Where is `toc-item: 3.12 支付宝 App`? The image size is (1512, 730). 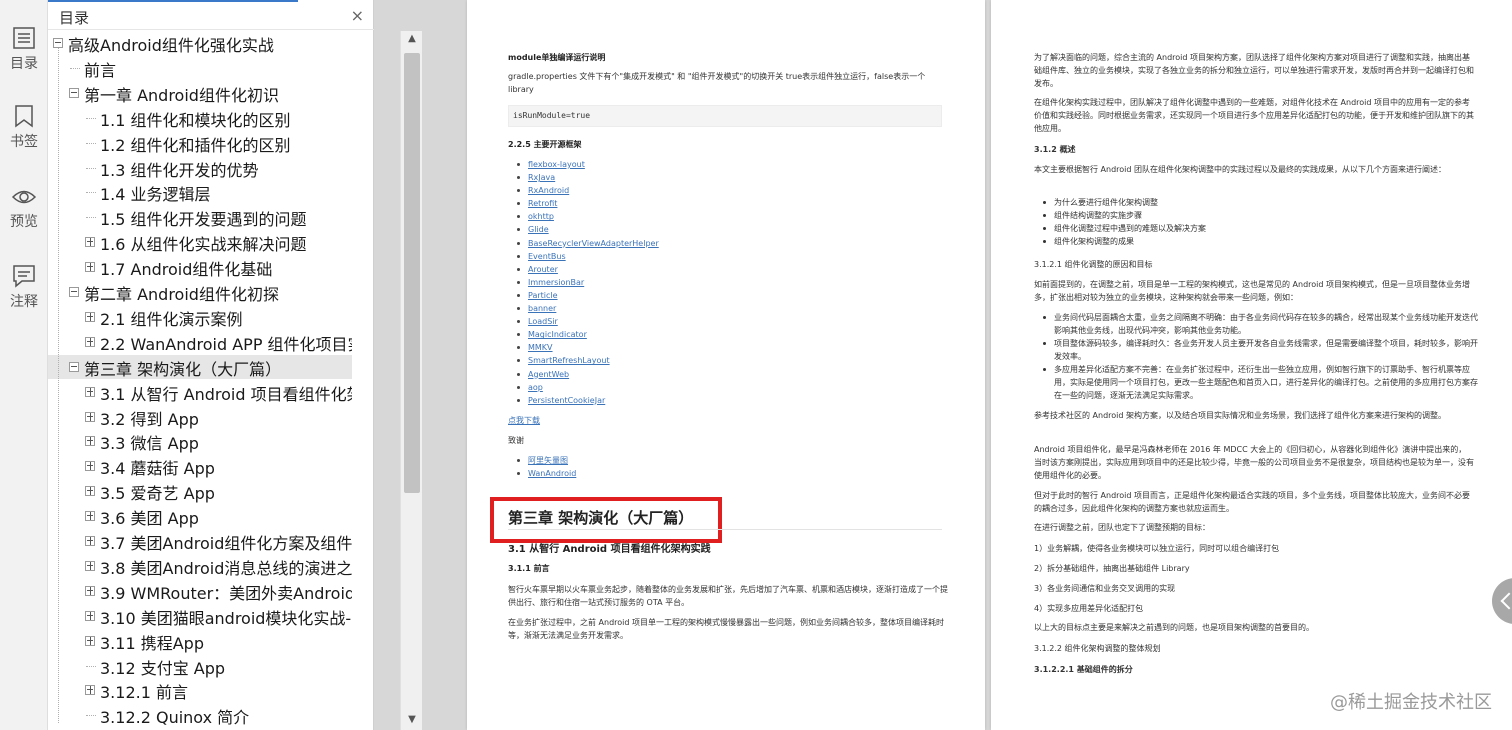
toc-item: 3.12 支付宝 App is located at coordinates (200, 666).